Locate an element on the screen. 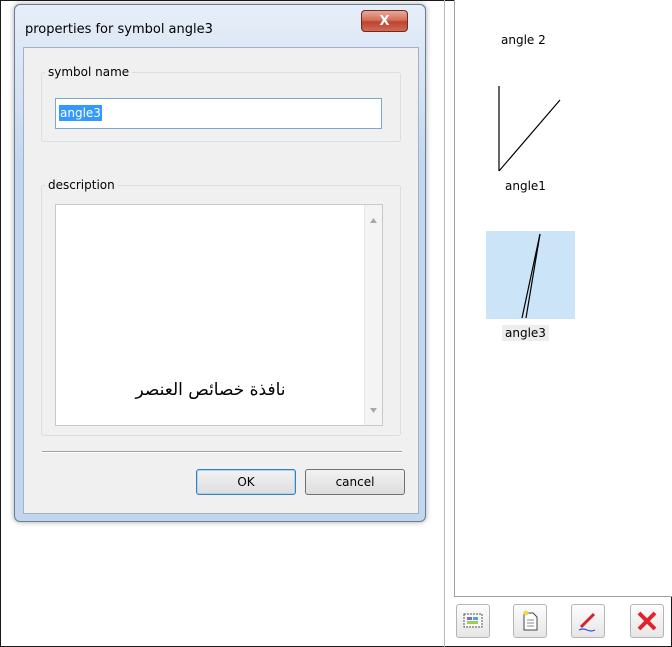 Image resolution: width=672 pixels, height=647 pixels. symbol-label-angle2: angle 2 is located at coordinates (523, 40).